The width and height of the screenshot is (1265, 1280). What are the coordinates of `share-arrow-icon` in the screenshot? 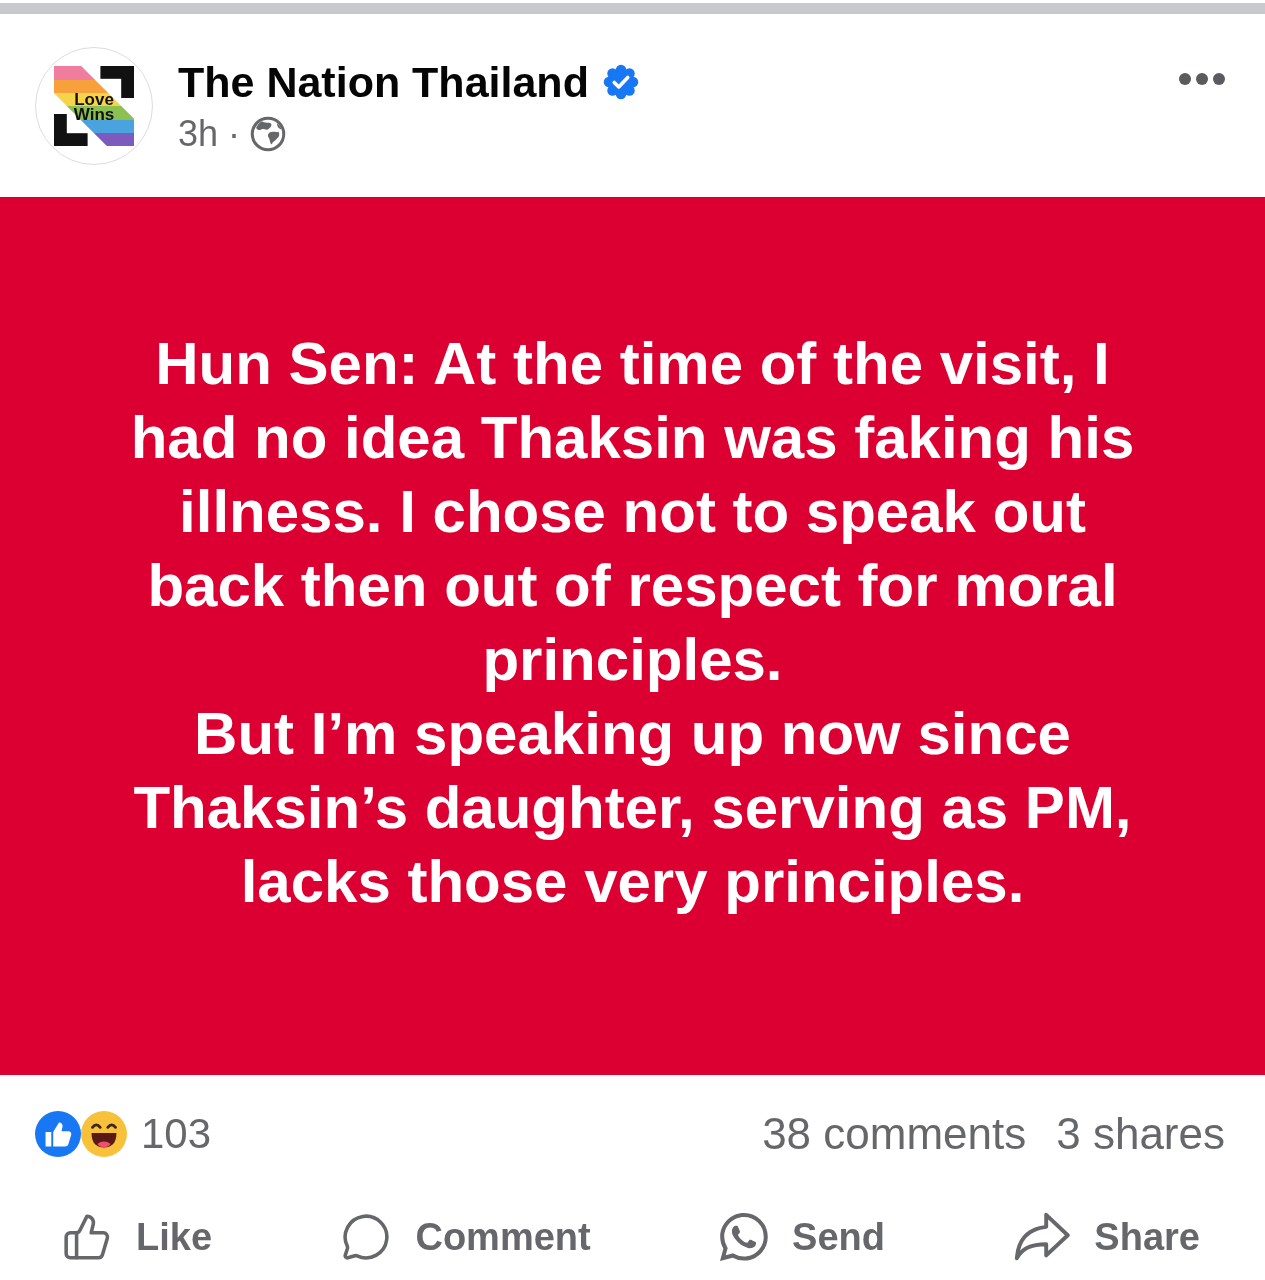 It's located at (1042, 1236).